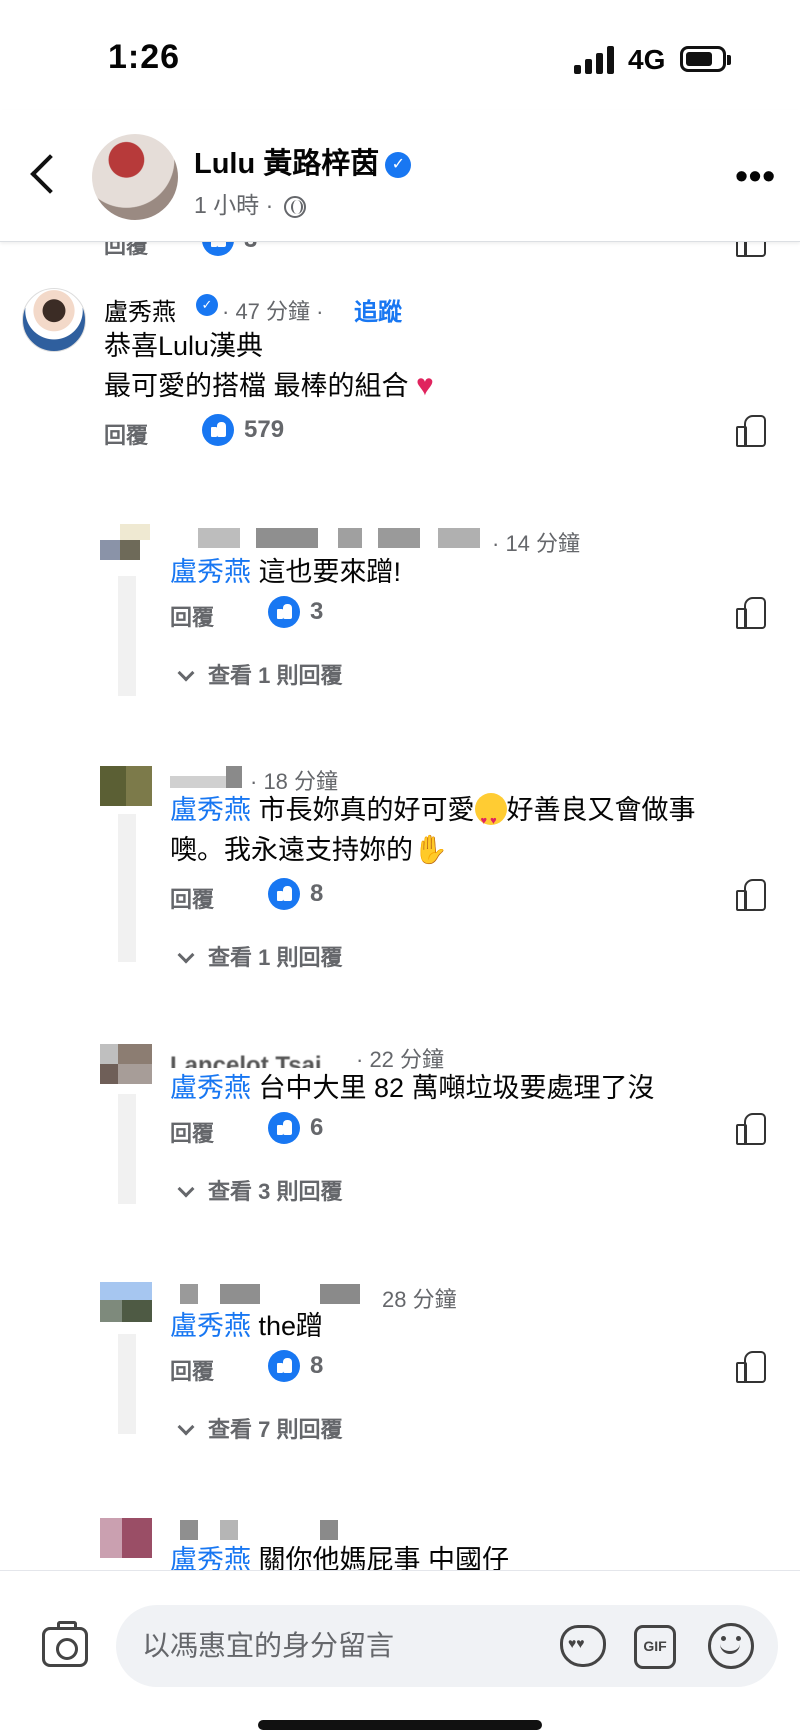 The height and width of the screenshot is (1734, 800). Describe the element at coordinates (317, 893) in the screenshot. I see `like-count: 8` at that location.